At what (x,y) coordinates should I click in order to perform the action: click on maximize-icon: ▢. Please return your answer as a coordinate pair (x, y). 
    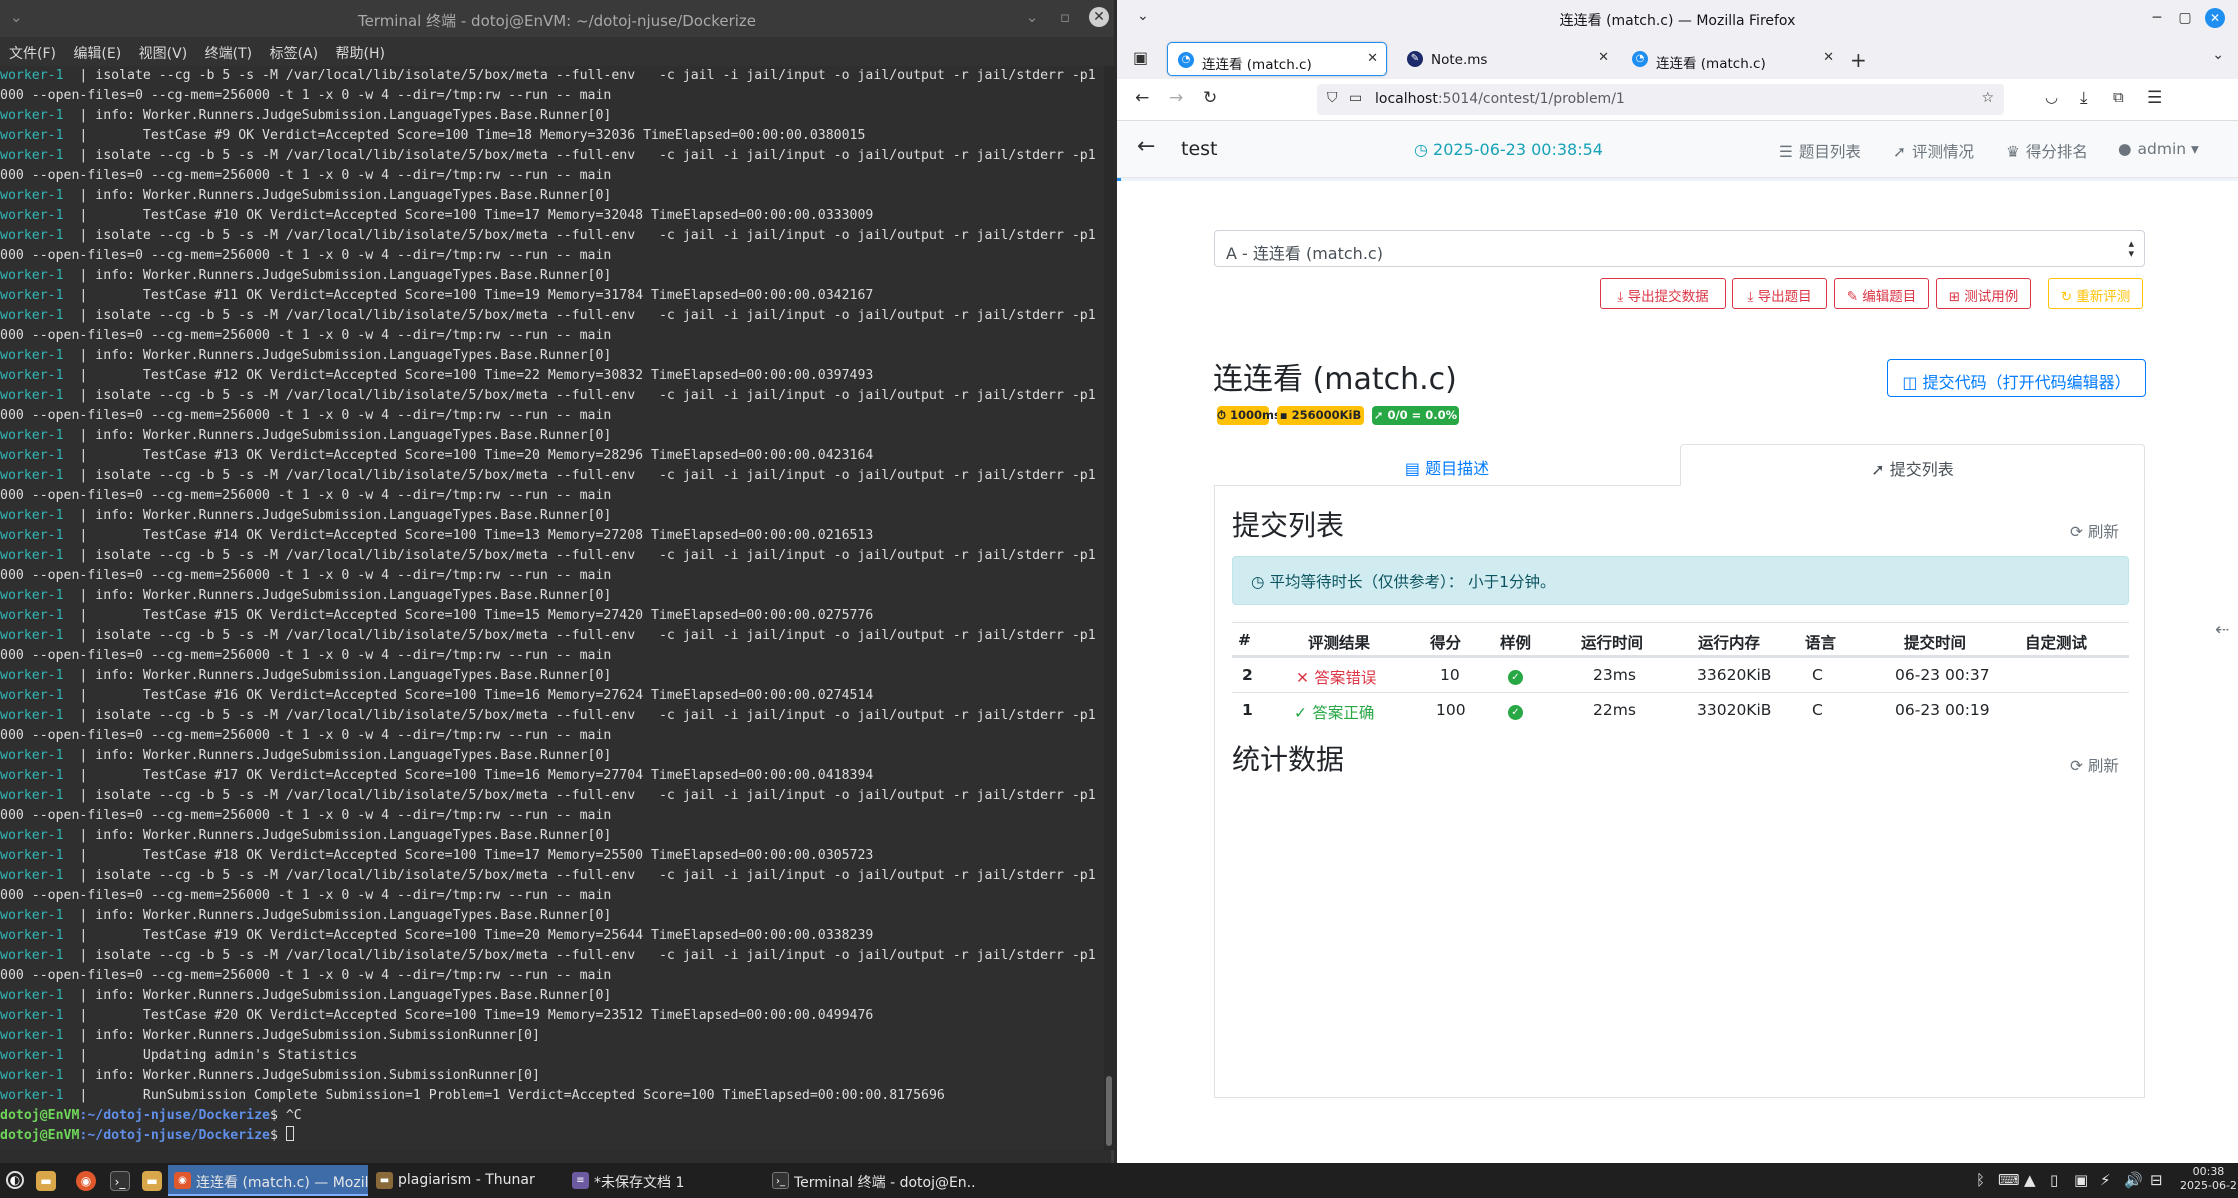
    Looking at the image, I should click on (2185, 18).